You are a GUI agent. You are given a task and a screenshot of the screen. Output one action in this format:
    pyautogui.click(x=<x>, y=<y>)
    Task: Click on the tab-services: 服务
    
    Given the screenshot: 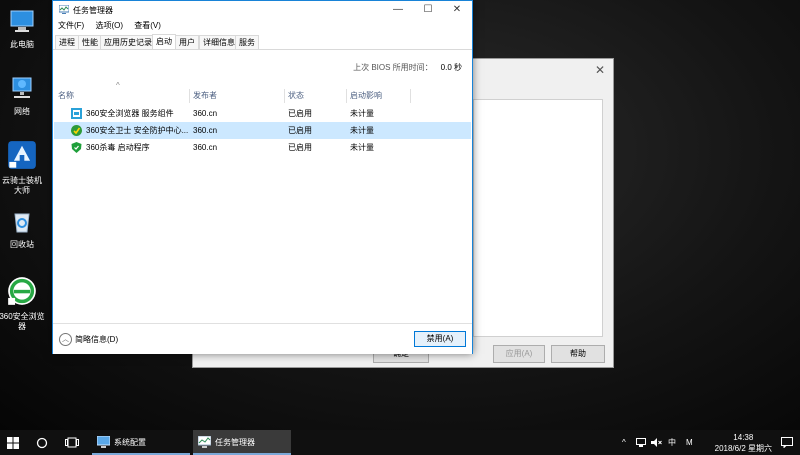 What is the action you would take?
    pyautogui.click(x=247, y=42)
    